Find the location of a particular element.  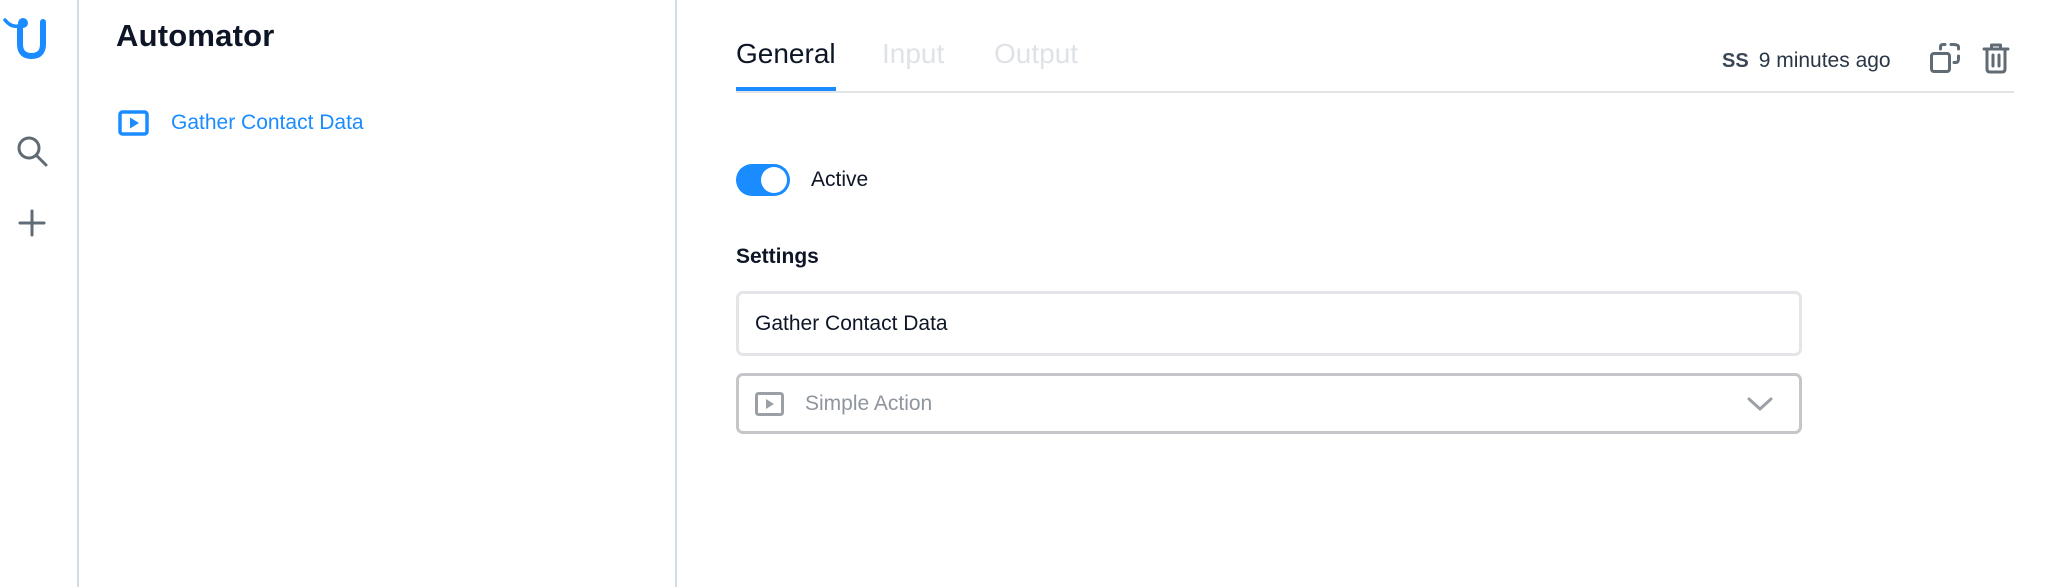

active-toggle-label: Active is located at coordinates (840, 179).